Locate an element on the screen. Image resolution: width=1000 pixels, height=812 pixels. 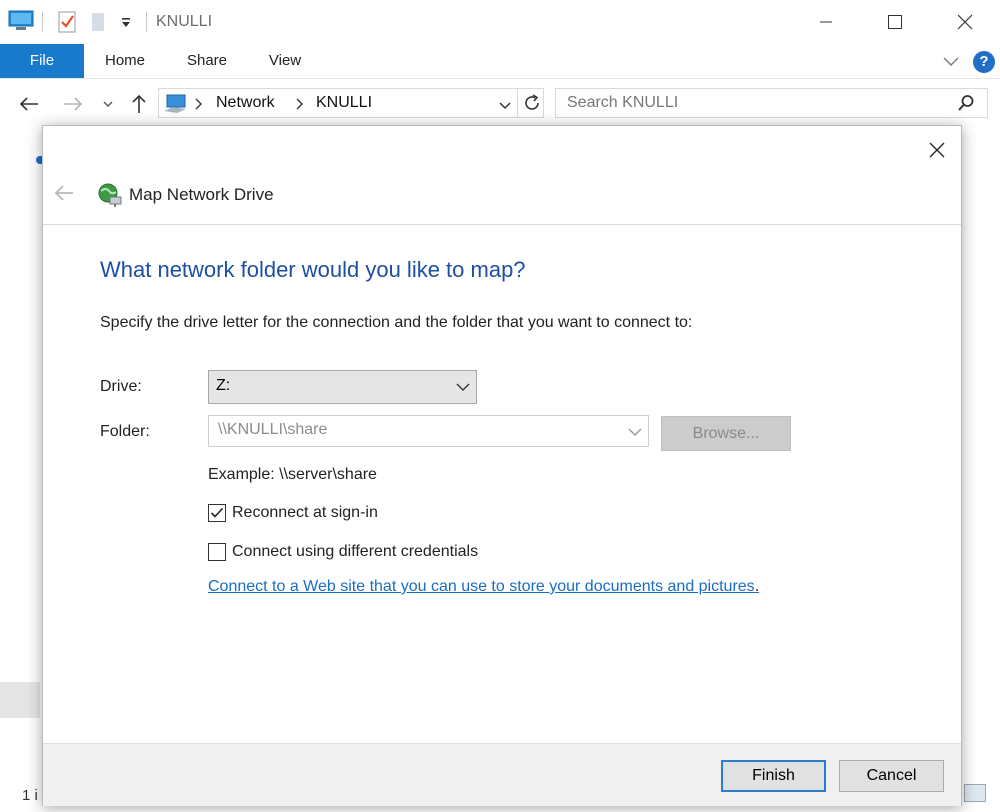
tab-file: File is located at coordinates (42, 61).